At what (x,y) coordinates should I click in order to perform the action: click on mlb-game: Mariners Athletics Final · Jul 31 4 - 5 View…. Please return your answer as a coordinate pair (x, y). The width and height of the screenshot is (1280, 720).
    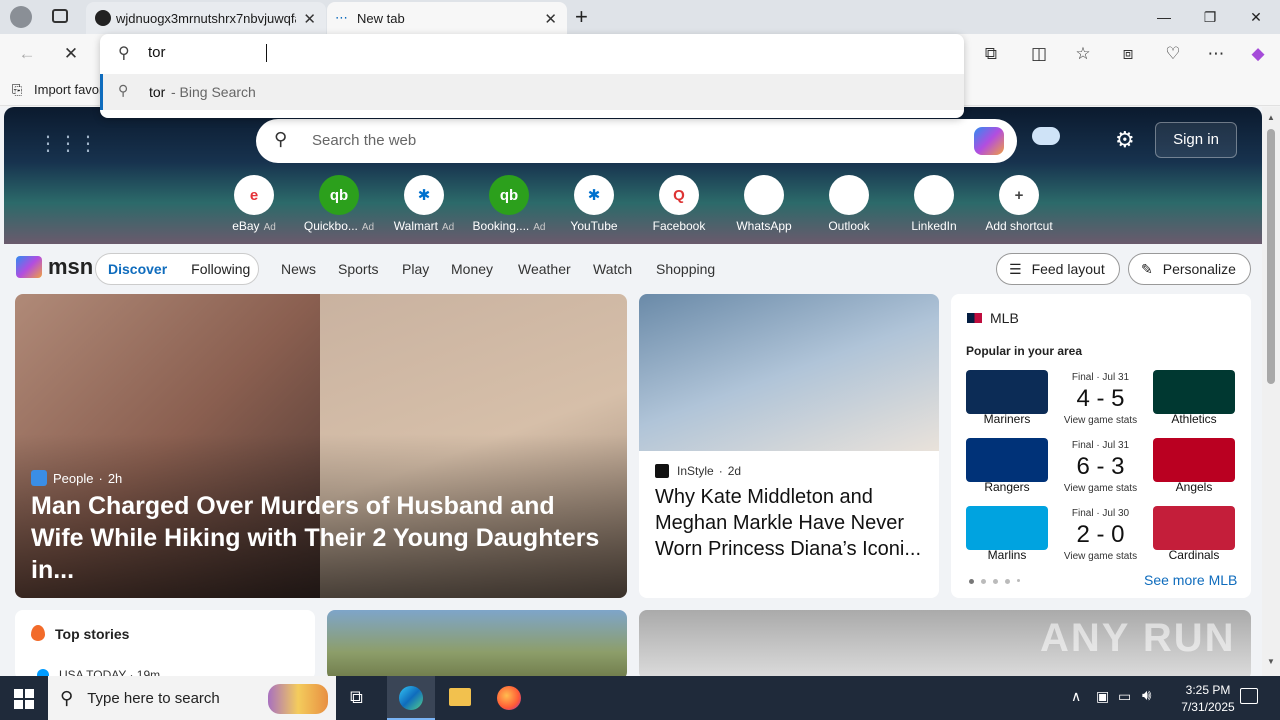
    Looking at the image, I should click on (1100, 400).